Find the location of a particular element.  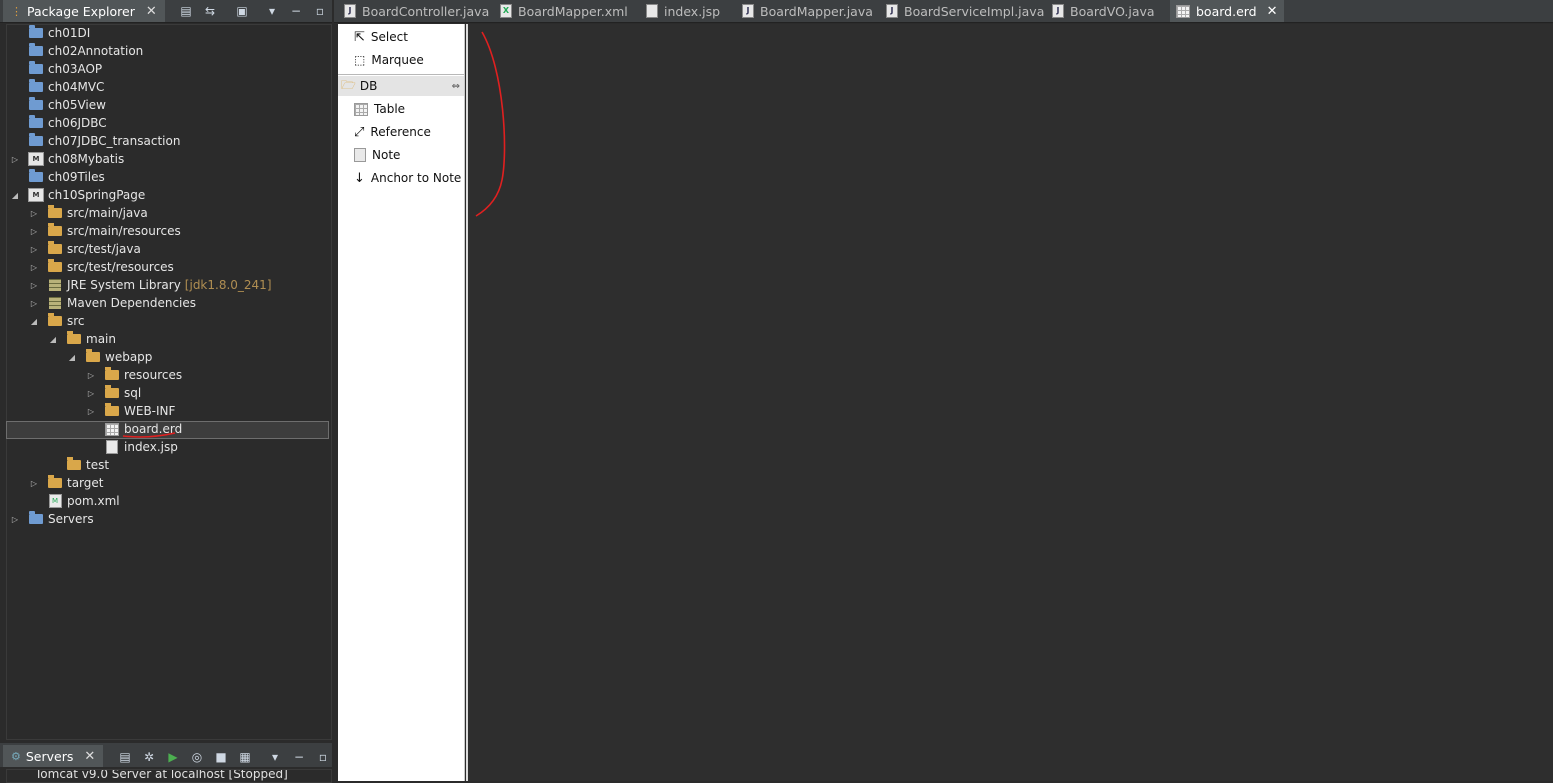

tab-boardmapper-xml: X BoardMapper.xml is located at coordinates (564, 11).